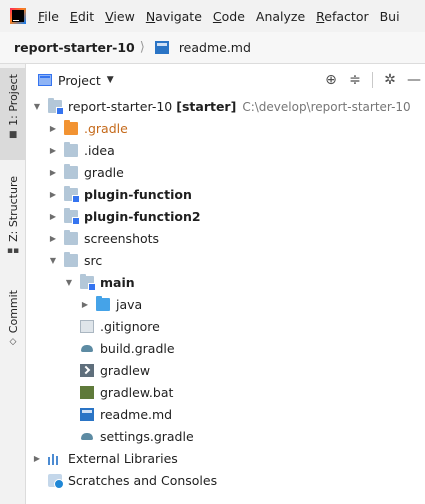 This screenshot has height=504, width=425. I want to click on menu-build: Bui, so click(390, 16).